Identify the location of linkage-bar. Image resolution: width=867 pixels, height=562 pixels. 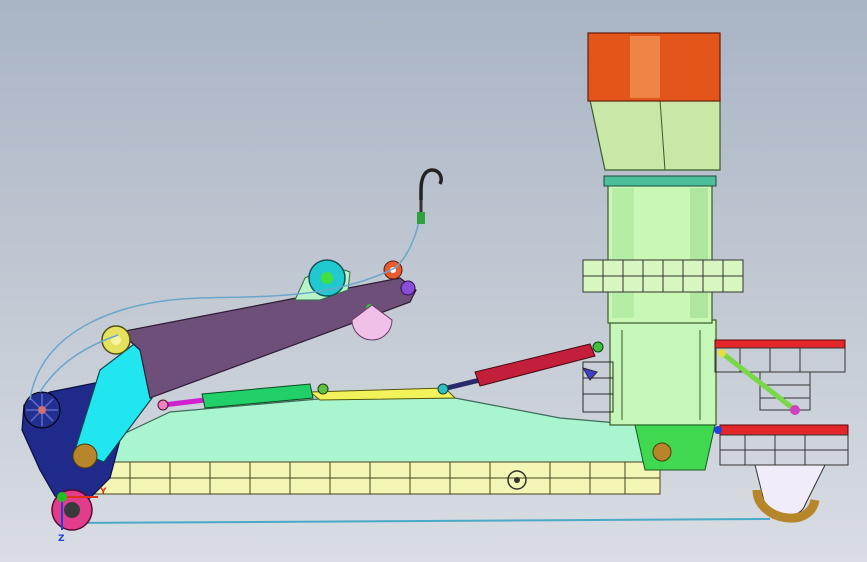
(382, 394).